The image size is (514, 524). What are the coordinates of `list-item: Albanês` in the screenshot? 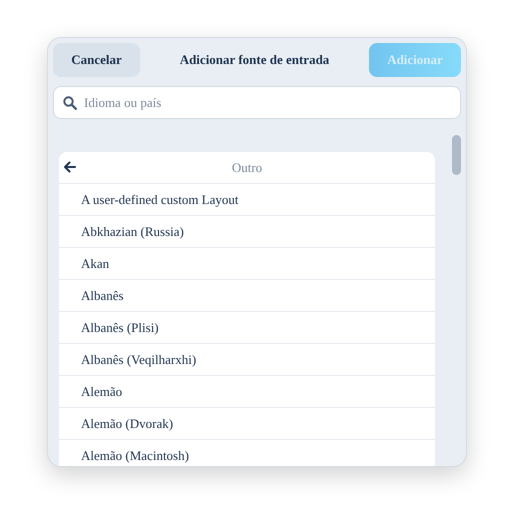 It's located at (247, 296).